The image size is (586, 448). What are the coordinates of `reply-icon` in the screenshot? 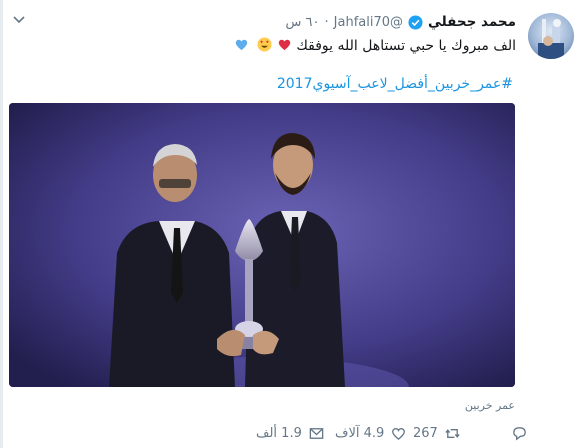 It's located at (519, 434).